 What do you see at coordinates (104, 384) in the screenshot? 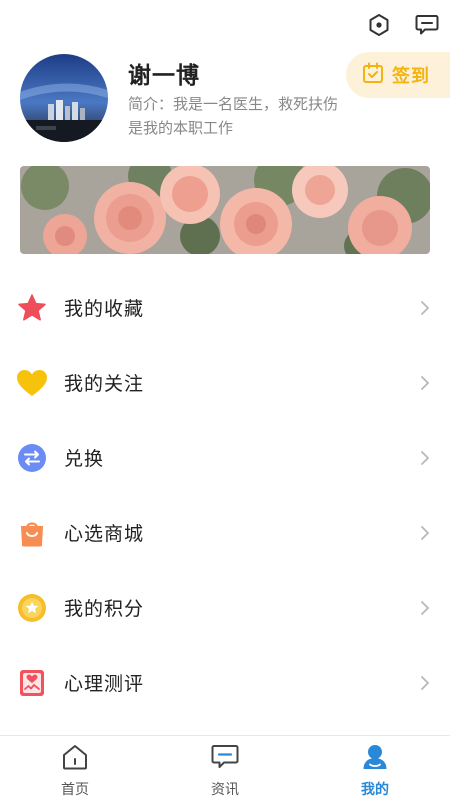
I see `menu-label: 我的关注` at bounding box center [104, 384].